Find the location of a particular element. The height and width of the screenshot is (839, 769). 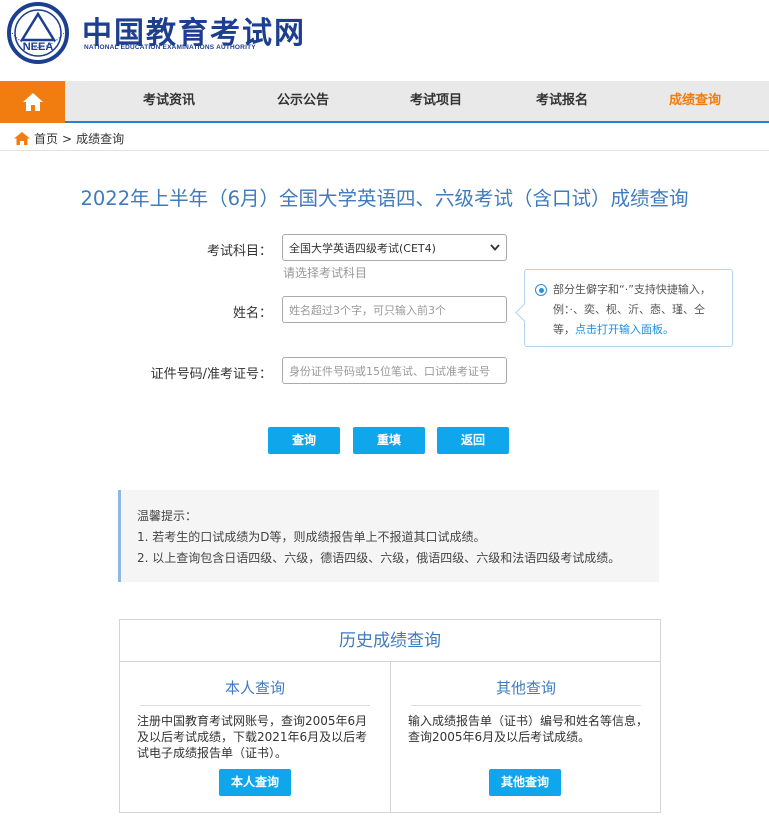

notice-item: 1. 若考生的口试成绩为D等，则成绩报告单上不报道其口试成绩。 is located at coordinates (311, 537).